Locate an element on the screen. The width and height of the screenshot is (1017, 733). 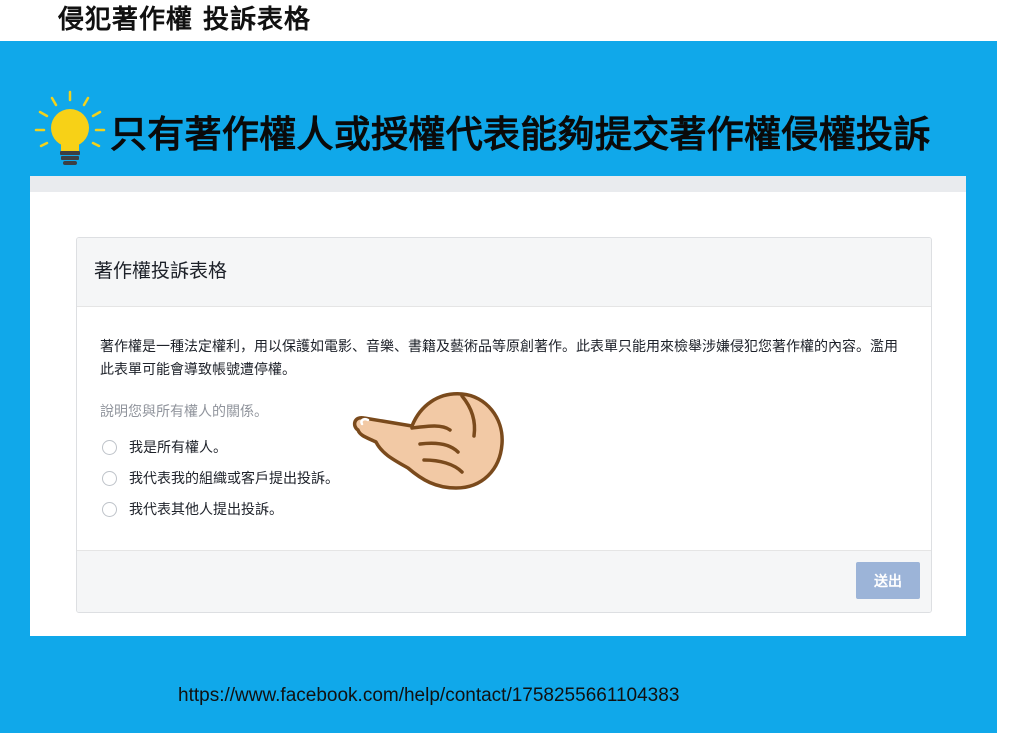
page-title: 侵犯著作權 投訴表格 is located at coordinates (185, 20).